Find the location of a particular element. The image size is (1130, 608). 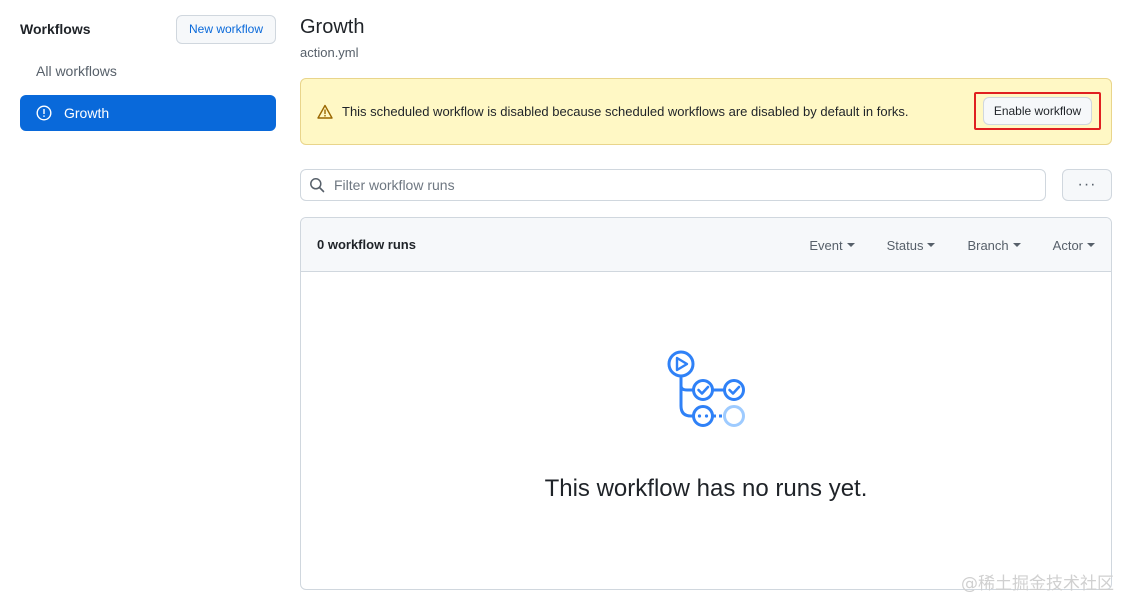

sidebar-item-all-workflows: All workflows is located at coordinates (148, 71).